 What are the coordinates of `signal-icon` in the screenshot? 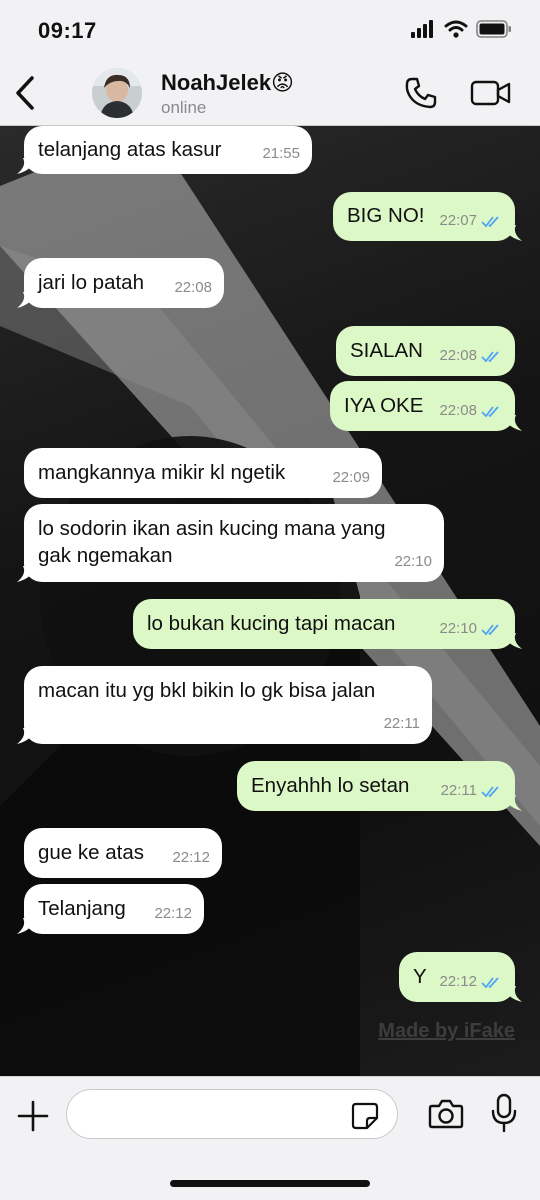 It's located at (422, 29).